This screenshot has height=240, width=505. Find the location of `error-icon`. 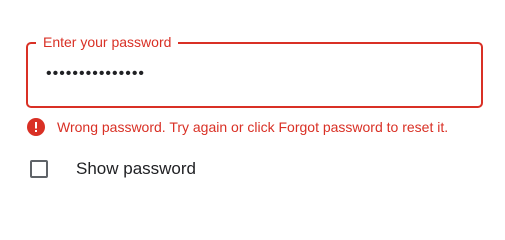

error-icon is located at coordinates (36, 127).